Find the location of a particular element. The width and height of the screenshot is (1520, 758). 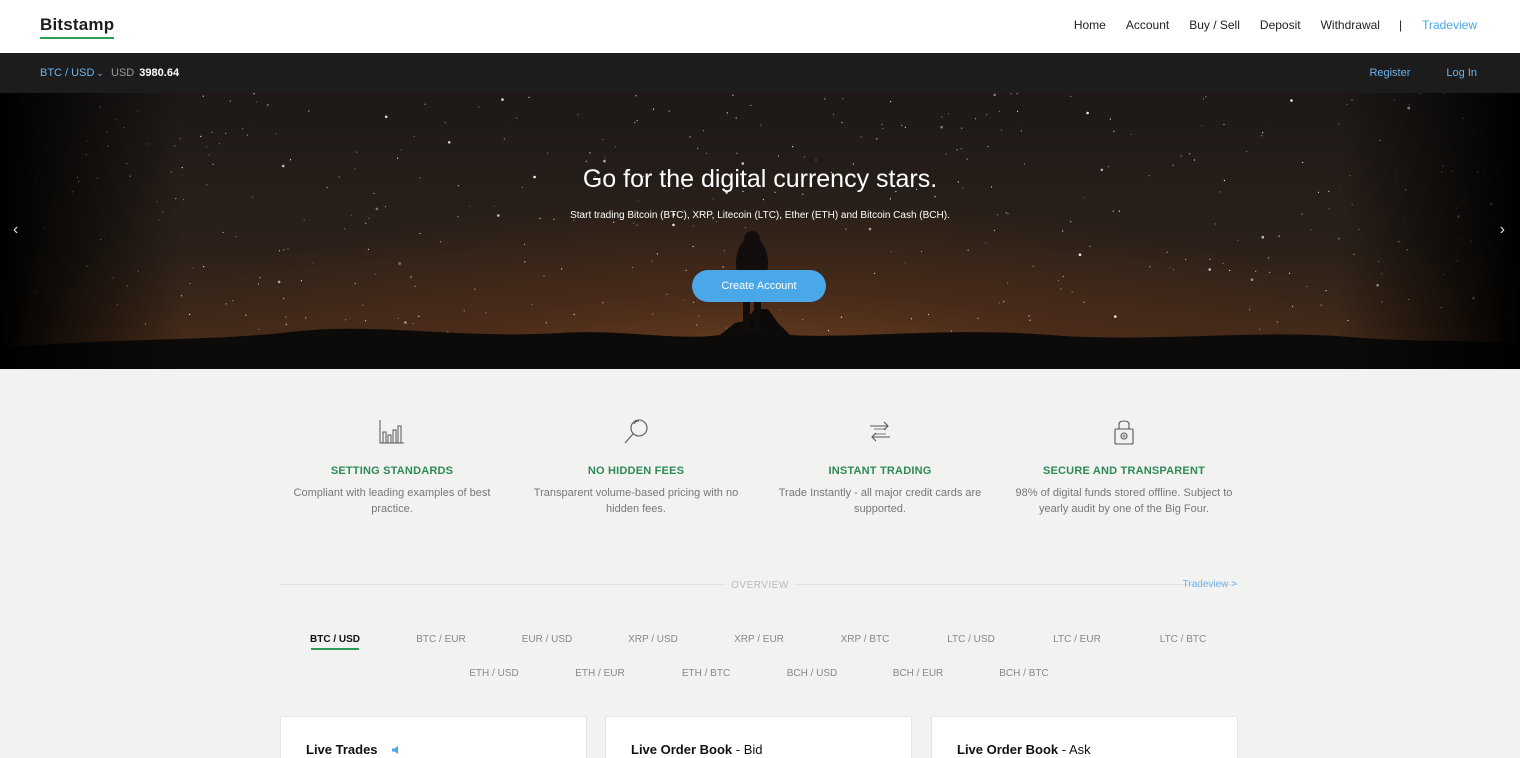

nav-deposit: Deposit is located at coordinates (1280, 25).